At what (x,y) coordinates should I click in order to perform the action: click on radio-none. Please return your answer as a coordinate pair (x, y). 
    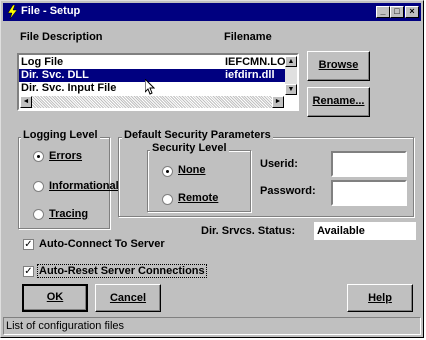
    Looking at the image, I should click on (167, 171).